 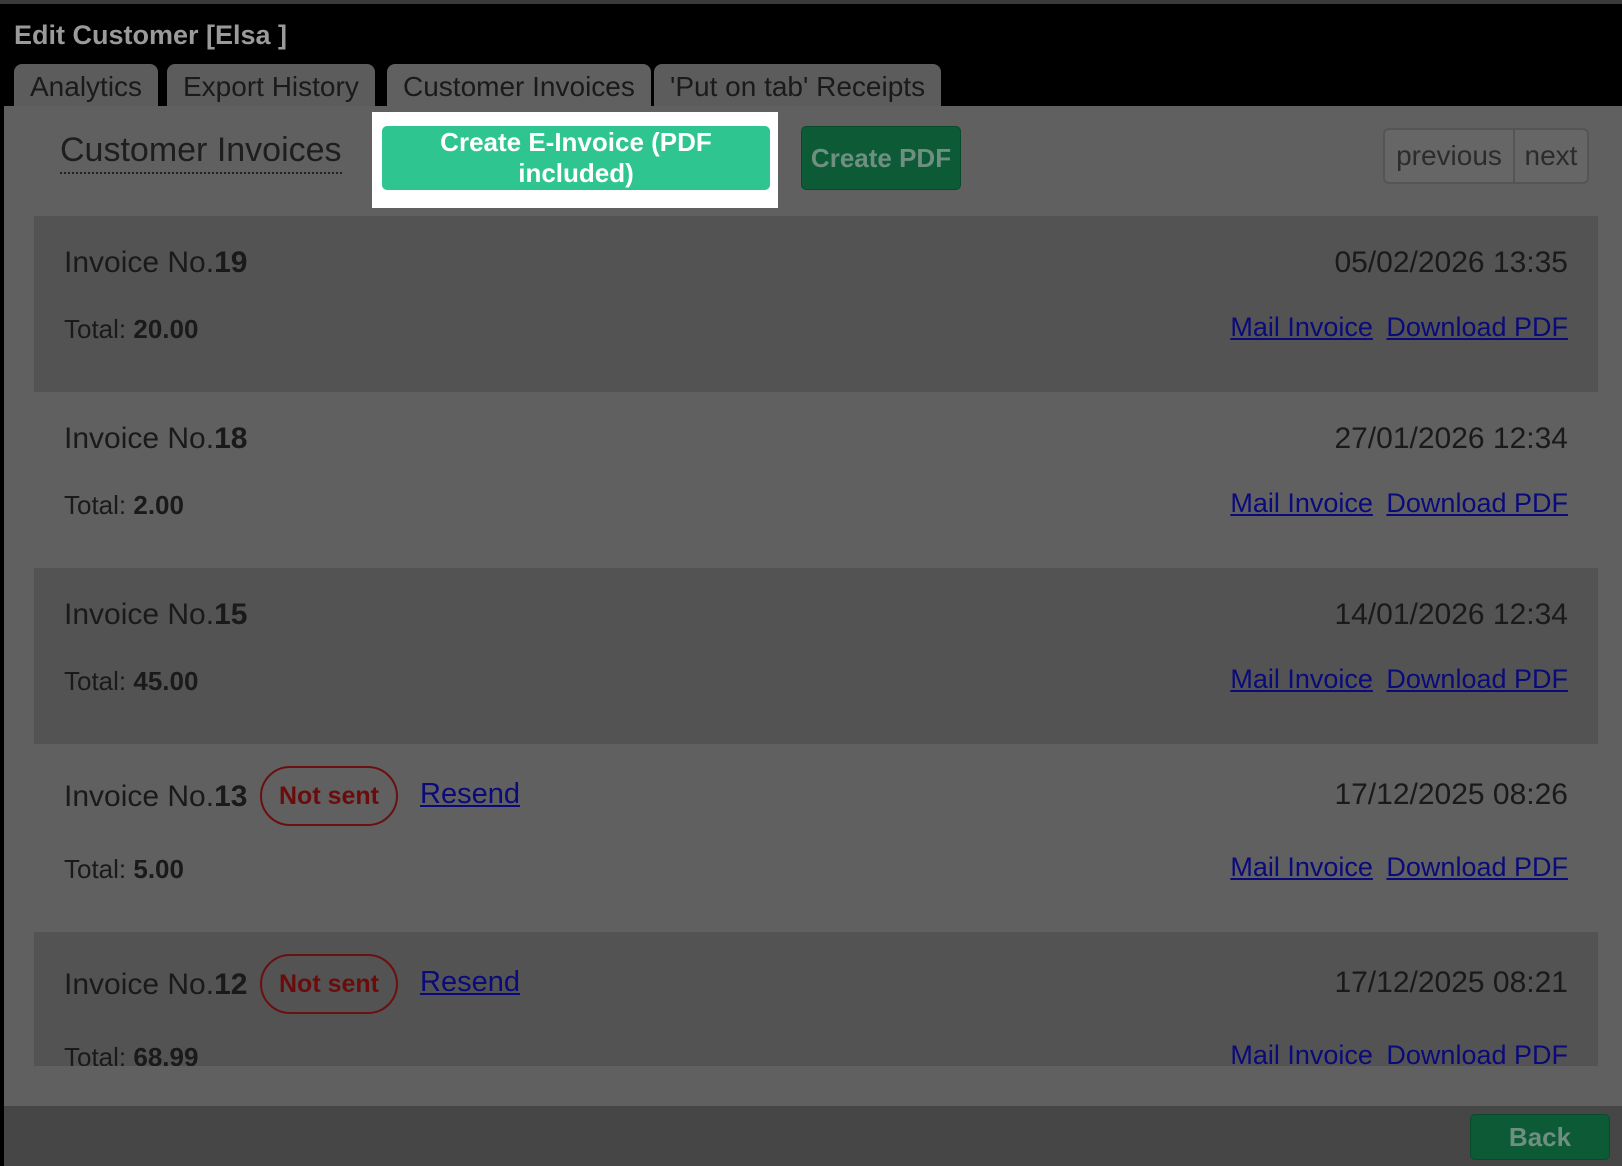 I want to click on invoice-date: 05/02/2026 13:35, so click(x=1451, y=262).